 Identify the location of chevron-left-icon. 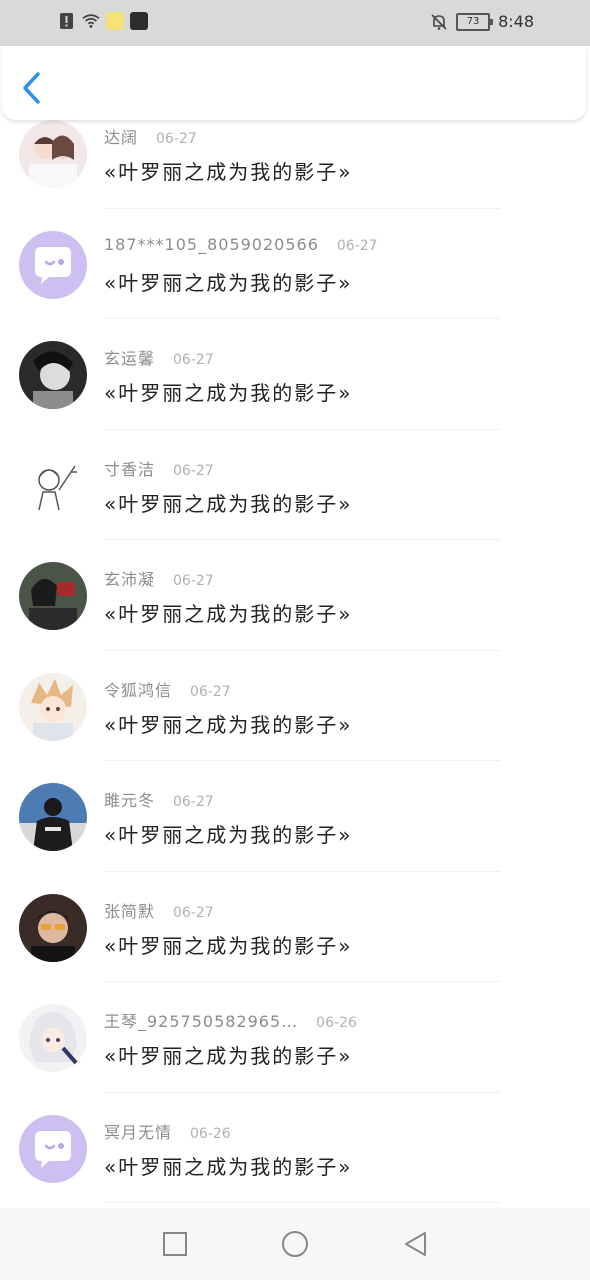
(31, 88).